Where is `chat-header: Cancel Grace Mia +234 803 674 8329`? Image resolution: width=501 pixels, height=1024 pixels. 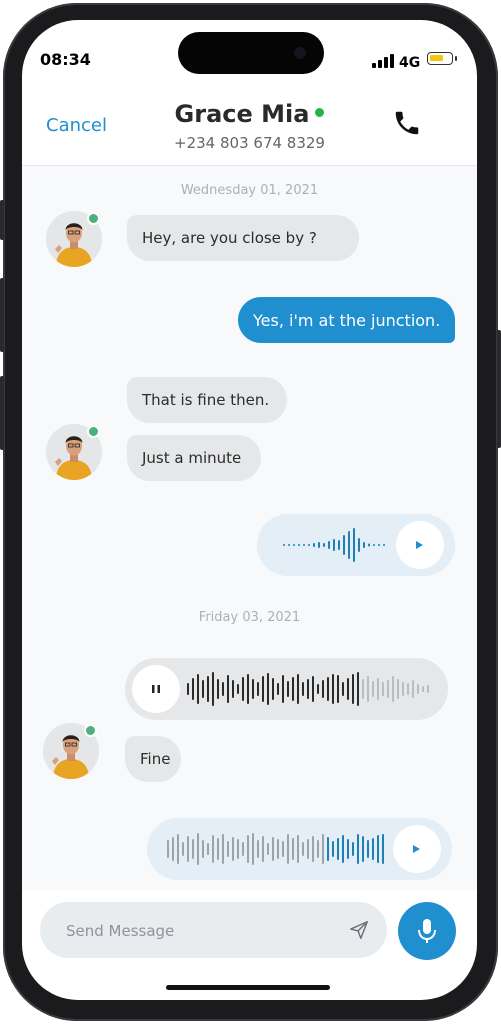 chat-header: Cancel Grace Mia +234 803 674 8329 is located at coordinates (249, 128).